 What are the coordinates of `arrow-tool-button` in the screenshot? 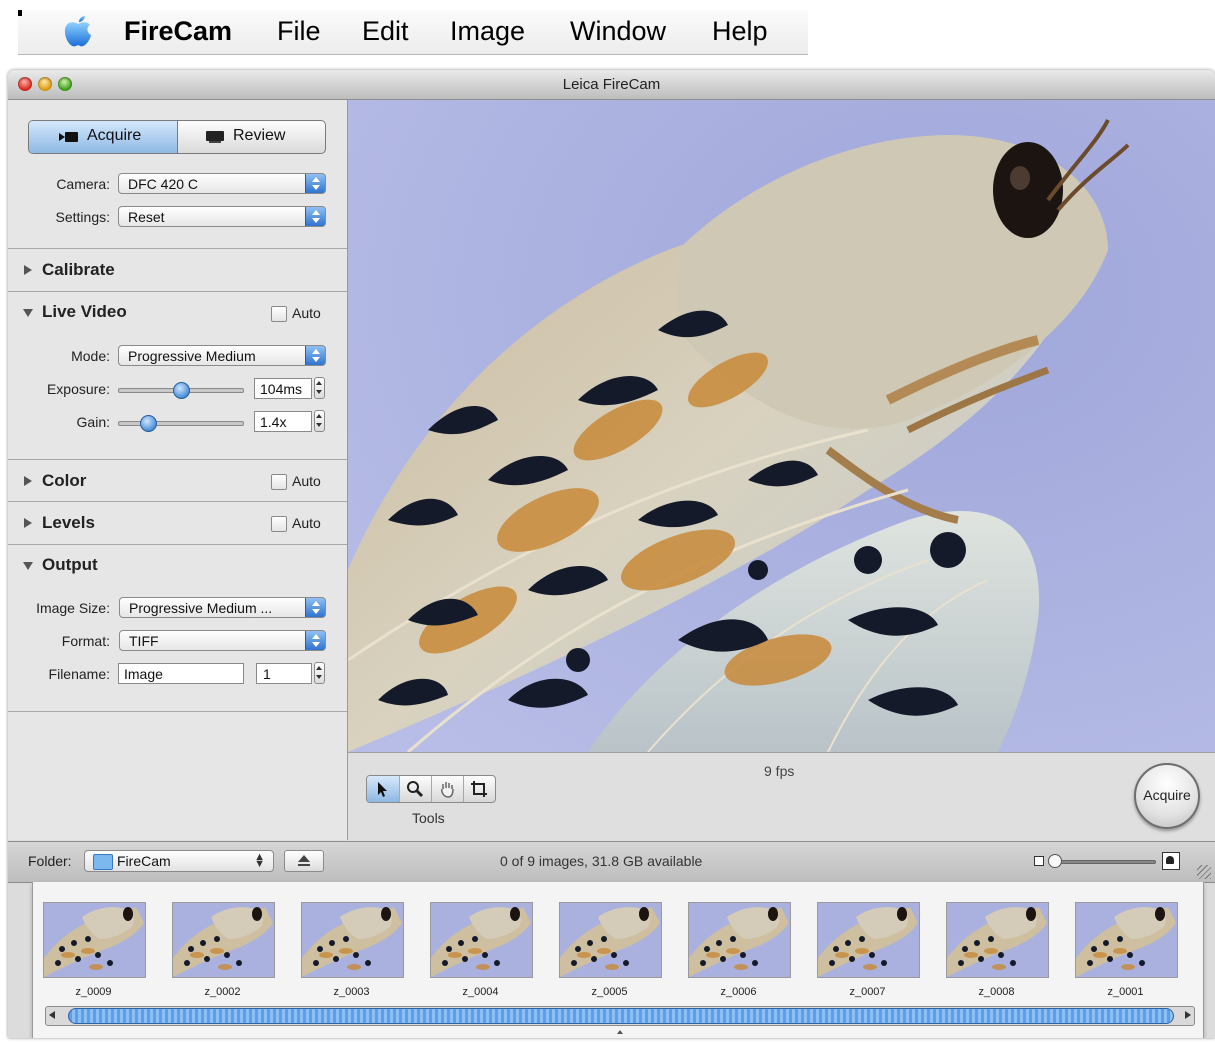 It's located at (383, 789).